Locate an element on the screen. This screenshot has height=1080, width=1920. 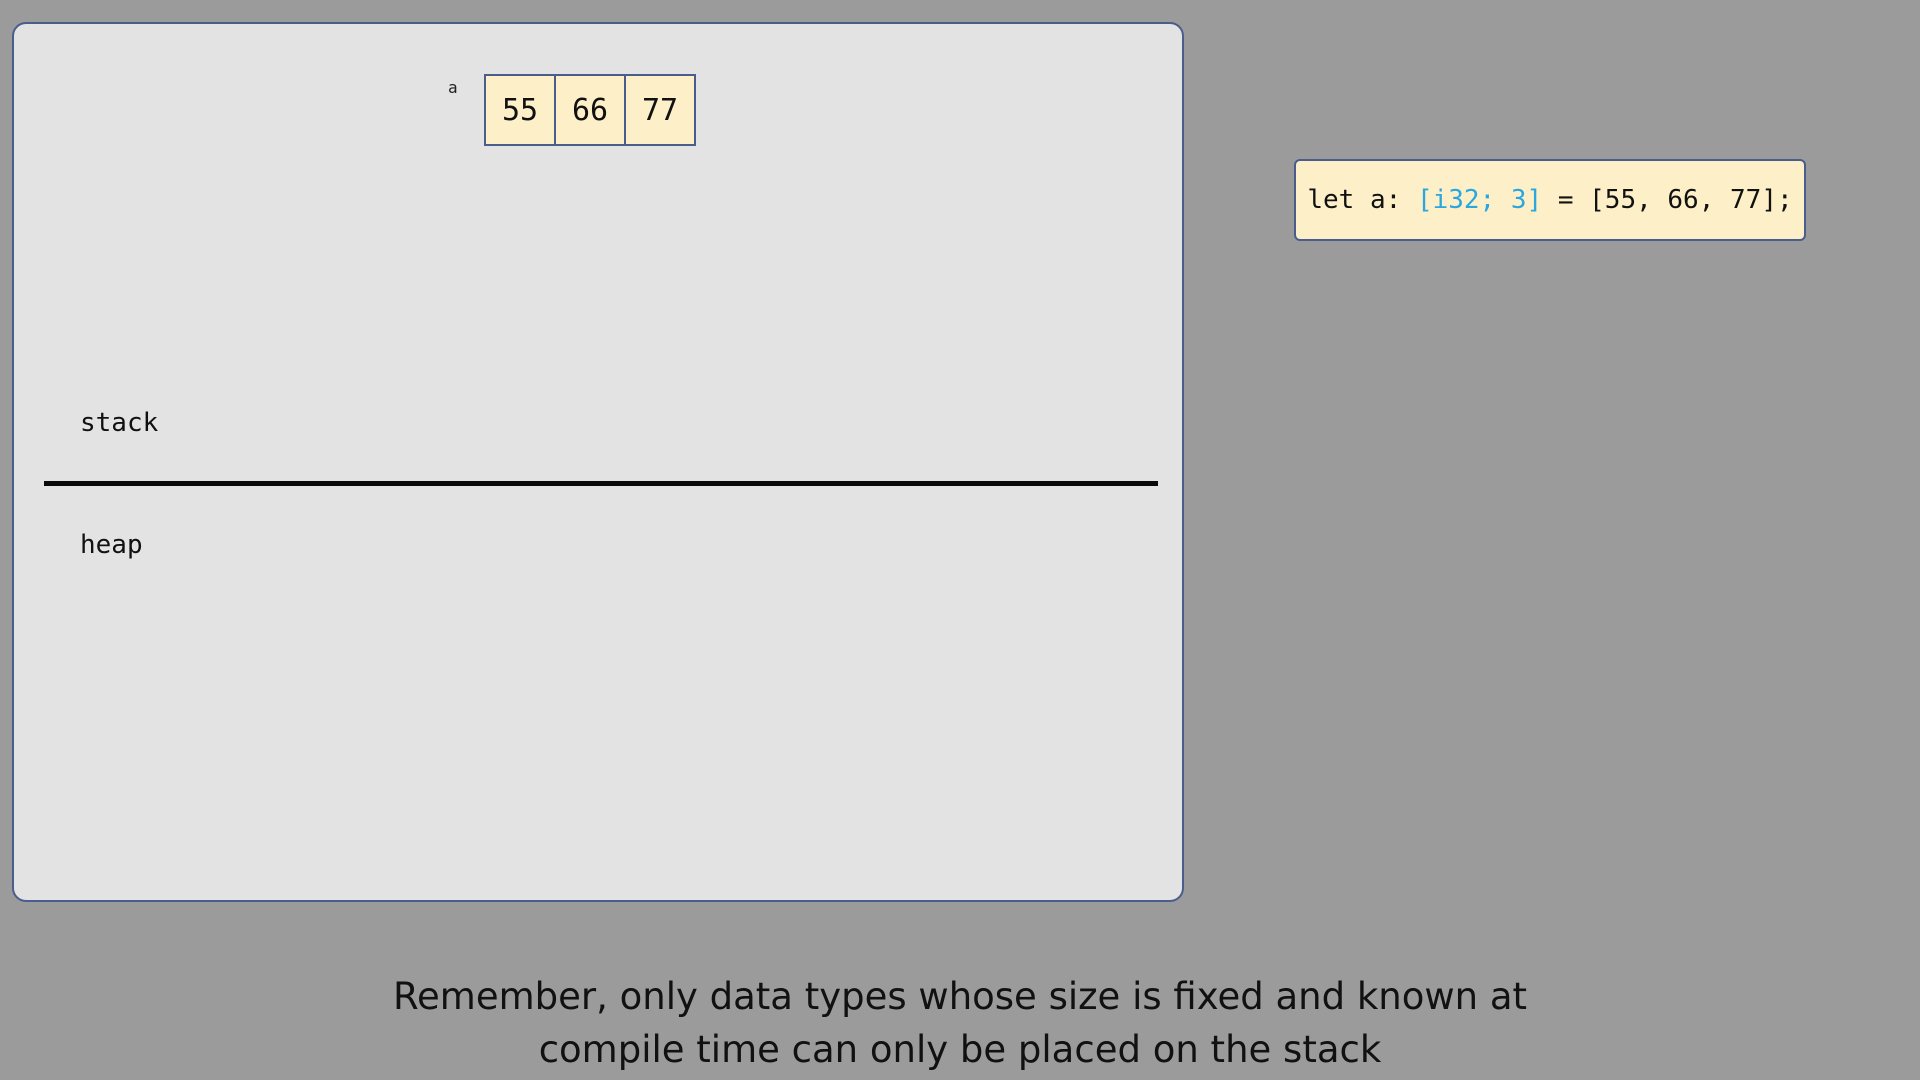
code-suffix: = [55, 66, 77]; is located at coordinates (1667, 200).